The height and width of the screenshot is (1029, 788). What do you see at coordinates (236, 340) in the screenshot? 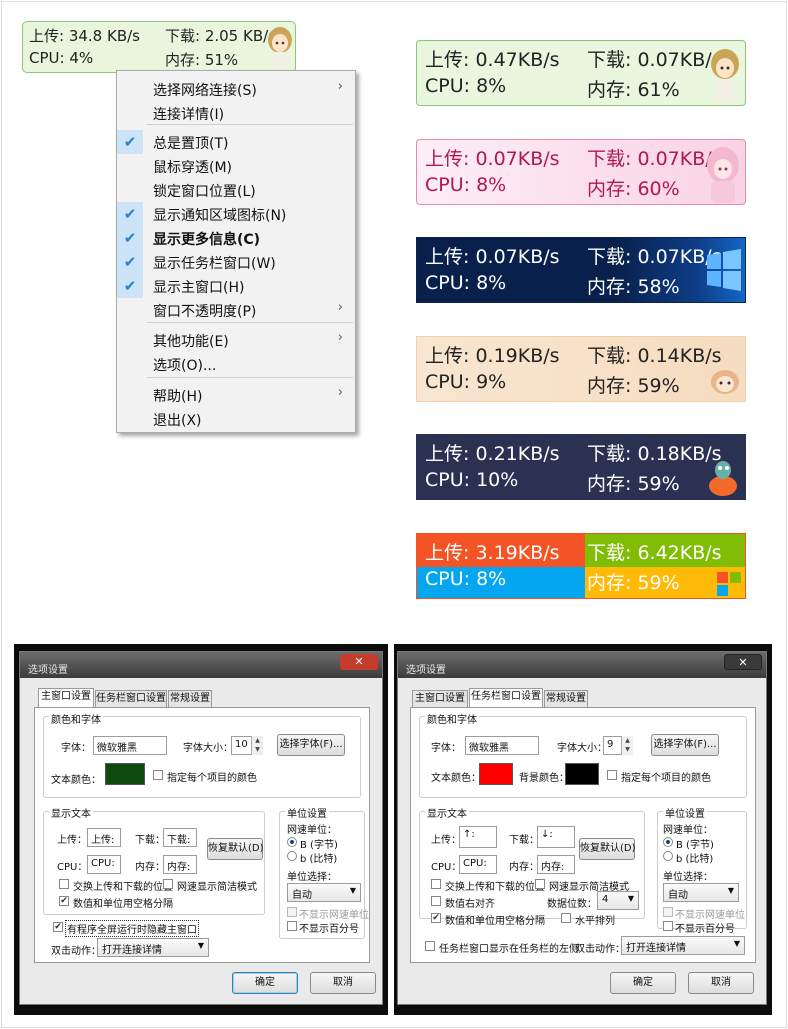
I see `menu-item: 其他功能(E) ›` at bounding box center [236, 340].